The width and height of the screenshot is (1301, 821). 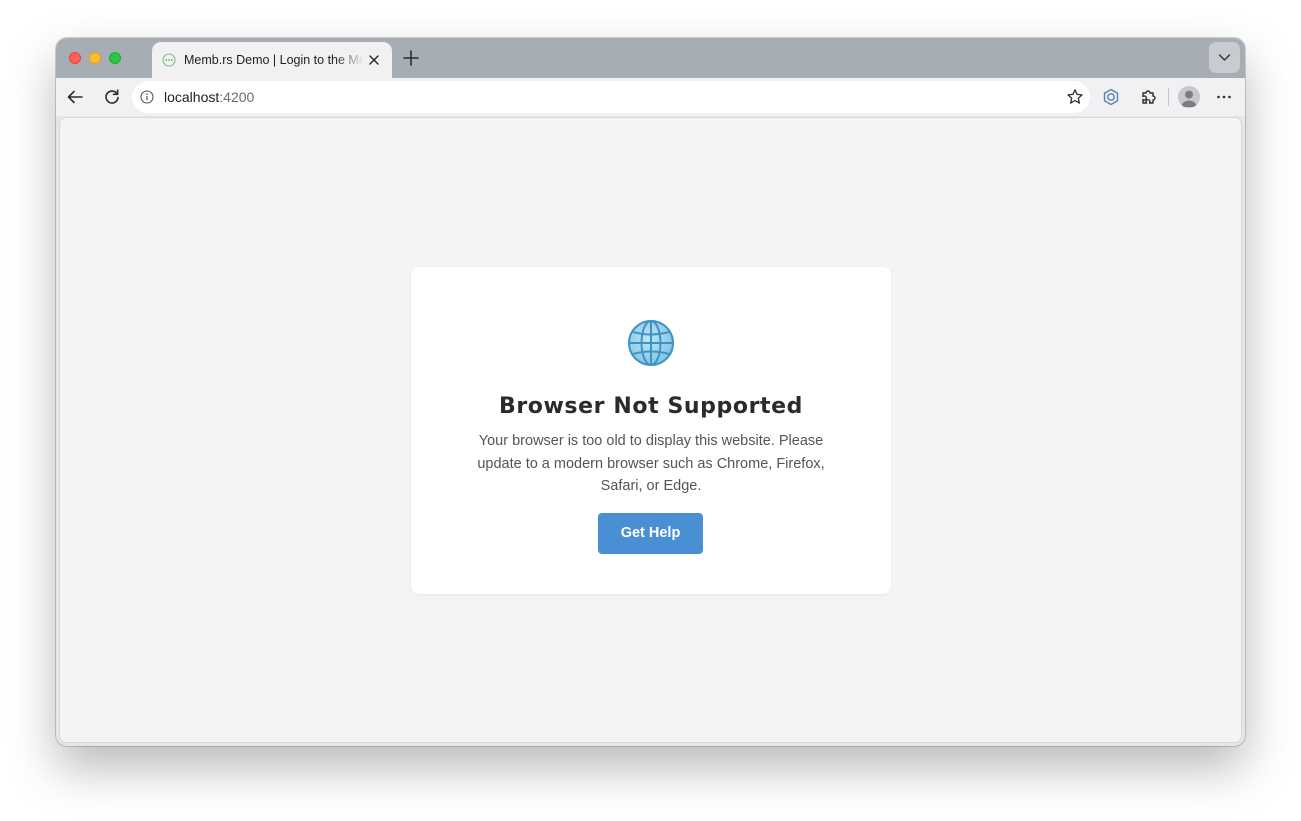 I want to click on url-host: localhost, so click(x=192, y=97).